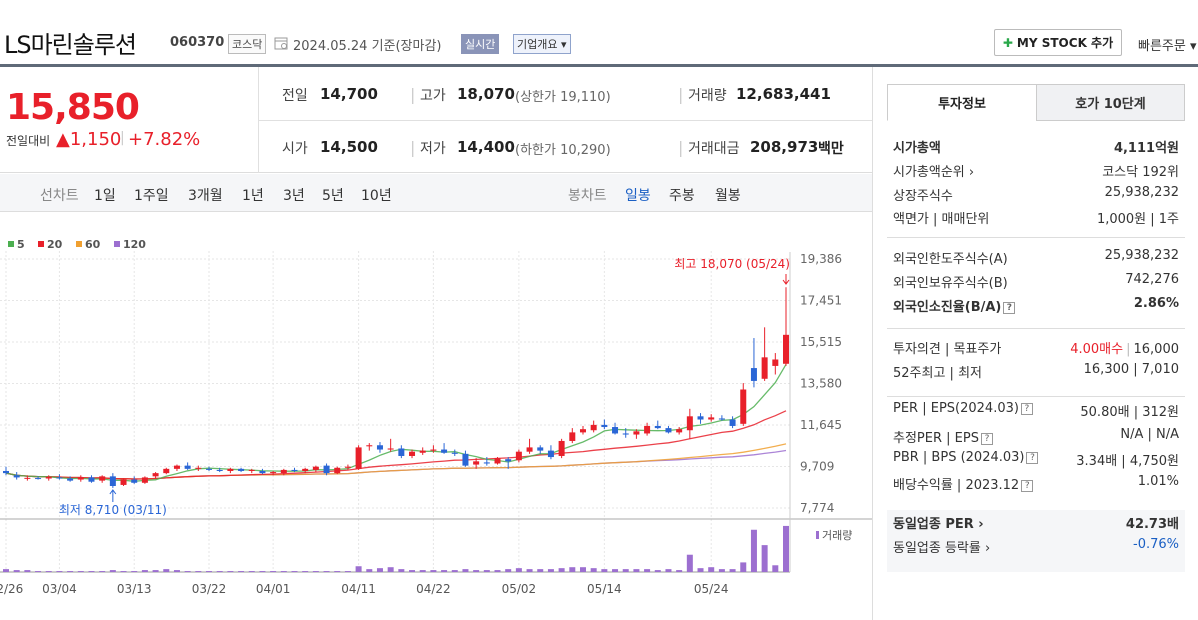 Image resolution: width=1198 pixels, height=620 pixels. I want to click on info-value: 50.80배 | 312원, so click(1129, 412).